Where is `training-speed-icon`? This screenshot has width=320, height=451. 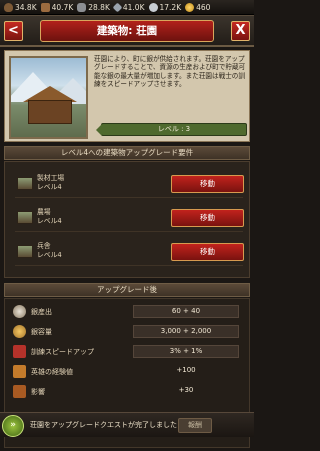 training-speed-icon is located at coordinates (19, 351).